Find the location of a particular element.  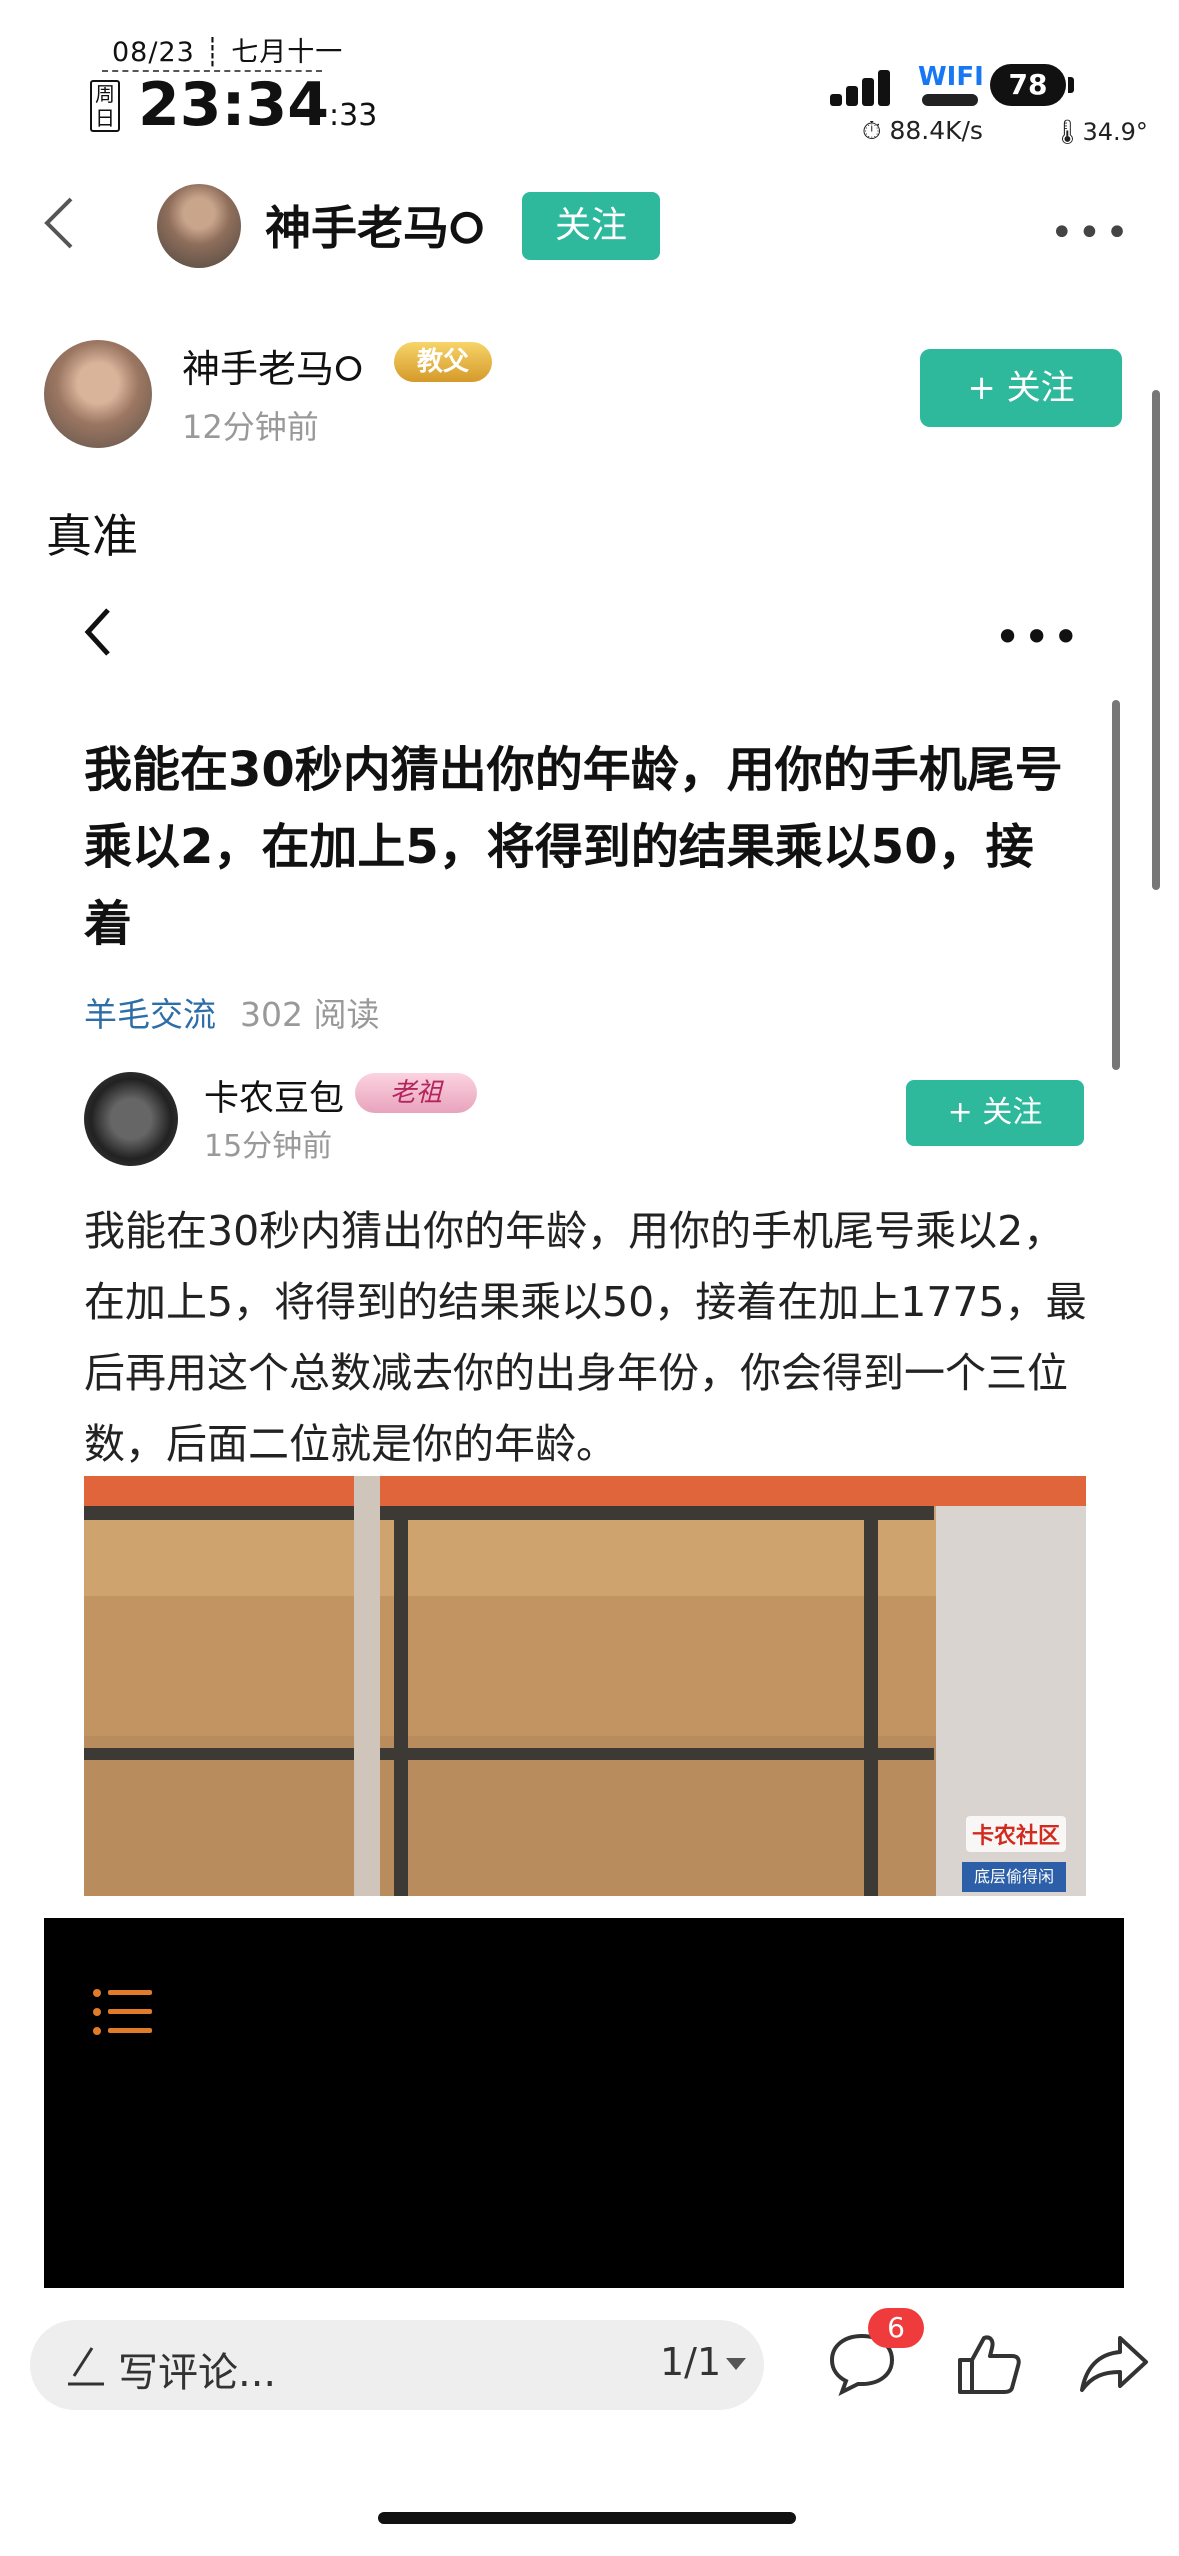

embedded-scrollbar is located at coordinates (1116, 885).